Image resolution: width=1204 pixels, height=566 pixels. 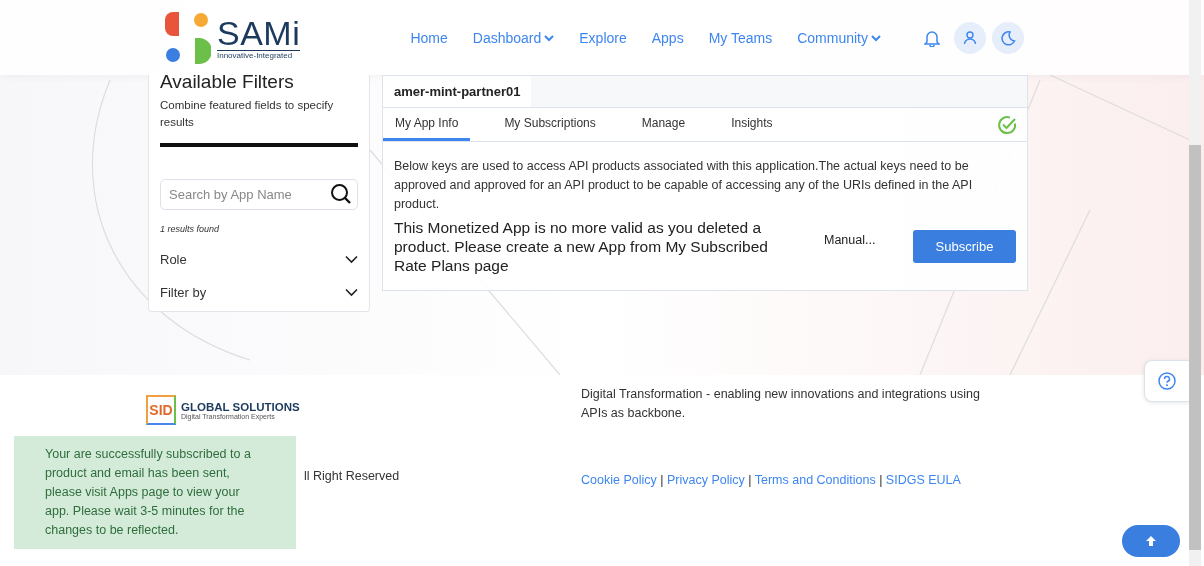 I want to click on nav-link: Community, so click(x=839, y=37).